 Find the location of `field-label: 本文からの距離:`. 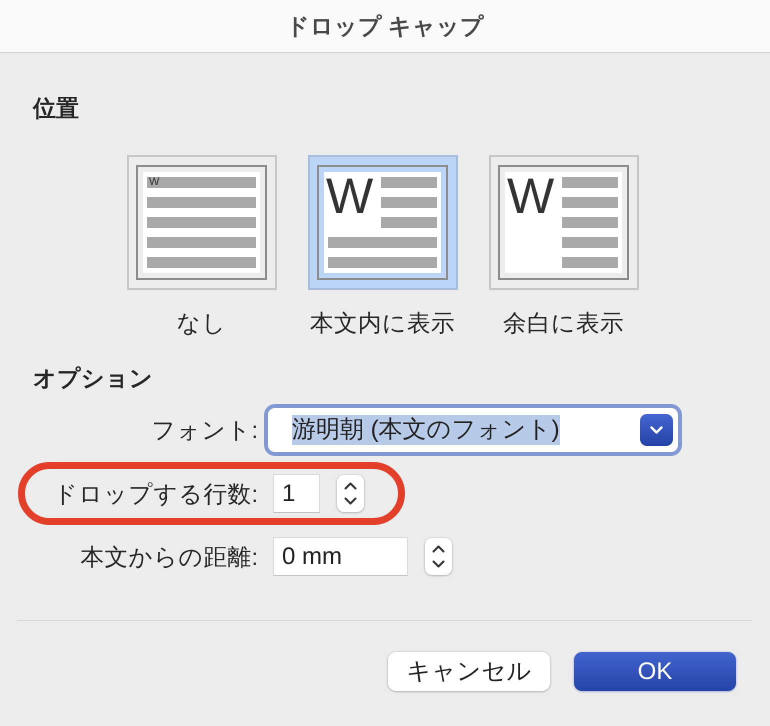

field-label: 本文からの距離: is located at coordinates (169, 557).